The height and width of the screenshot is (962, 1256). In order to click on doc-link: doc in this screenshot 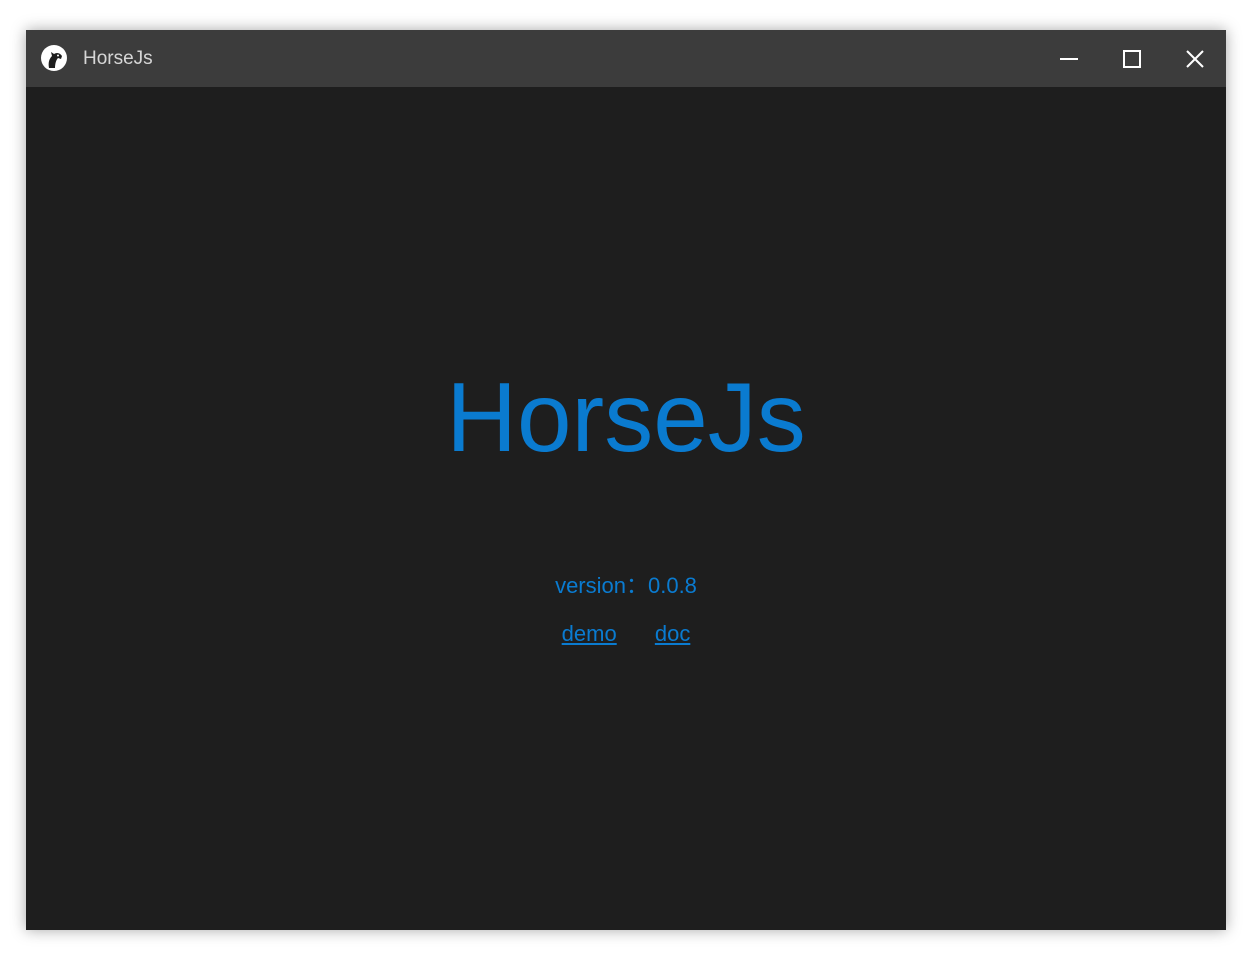, I will do `click(672, 633)`.